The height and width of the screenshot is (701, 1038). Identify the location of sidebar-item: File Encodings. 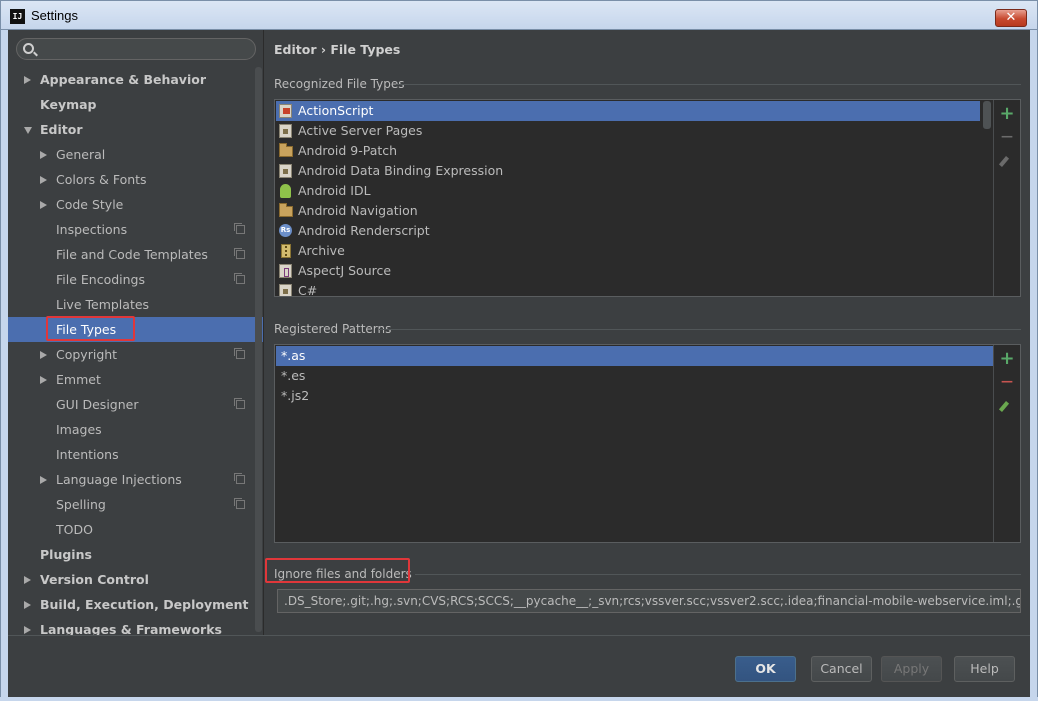
(135, 279).